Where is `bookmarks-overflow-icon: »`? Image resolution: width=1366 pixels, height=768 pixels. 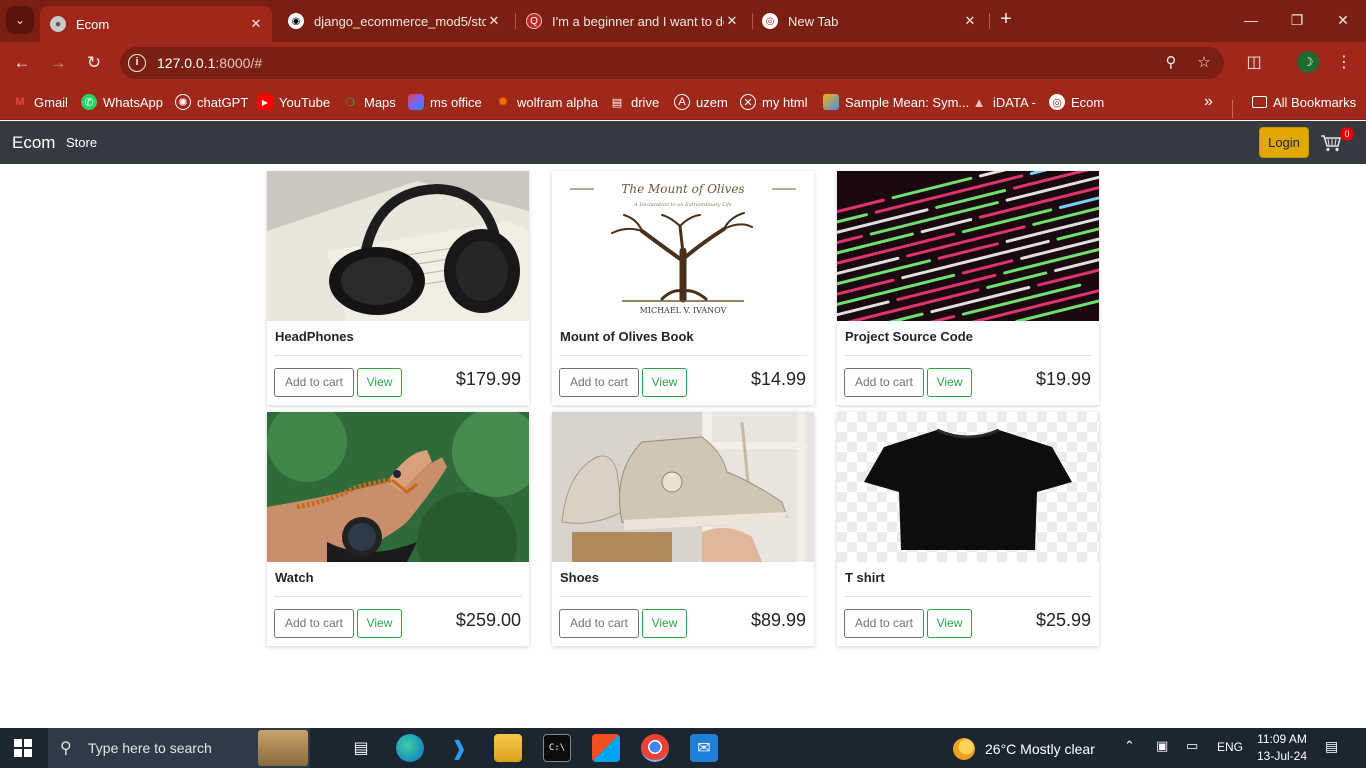
bookmarks-overflow-icon: » is located at coordinates (1208, 102).